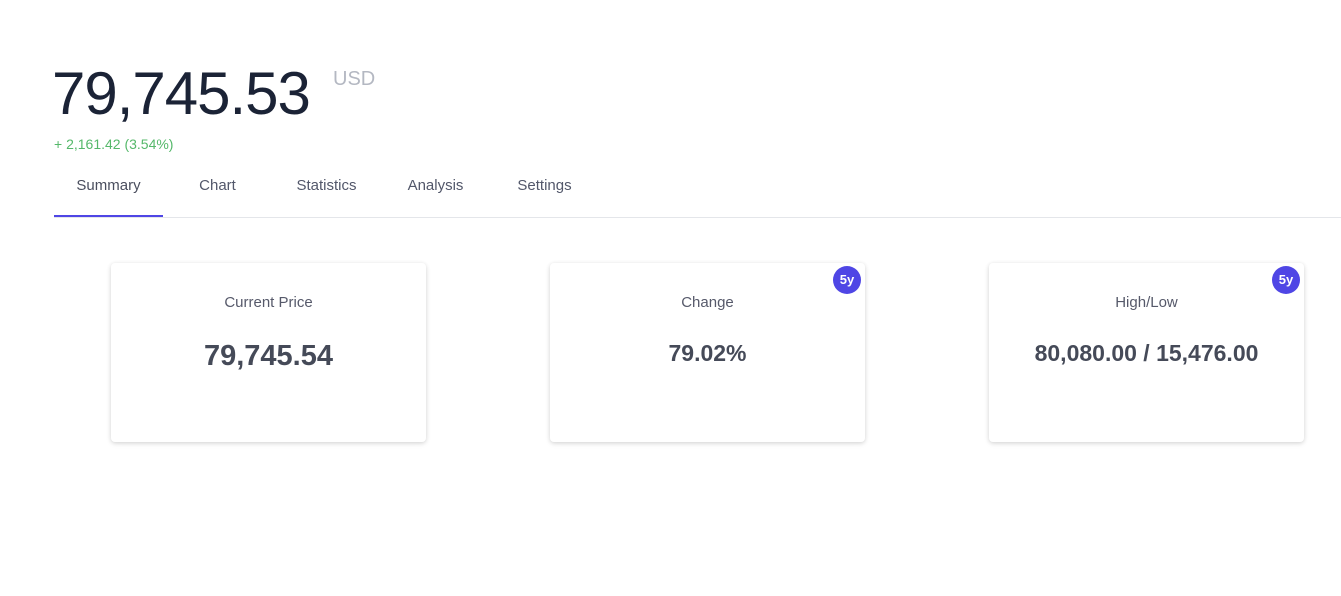 Image resolution: width=1341 pixels, height=596 pixels. What do you see at coordinates (268, 356) in the screenshot?
I see `card-value: 79,745.54` at bounding box center [268, 356].